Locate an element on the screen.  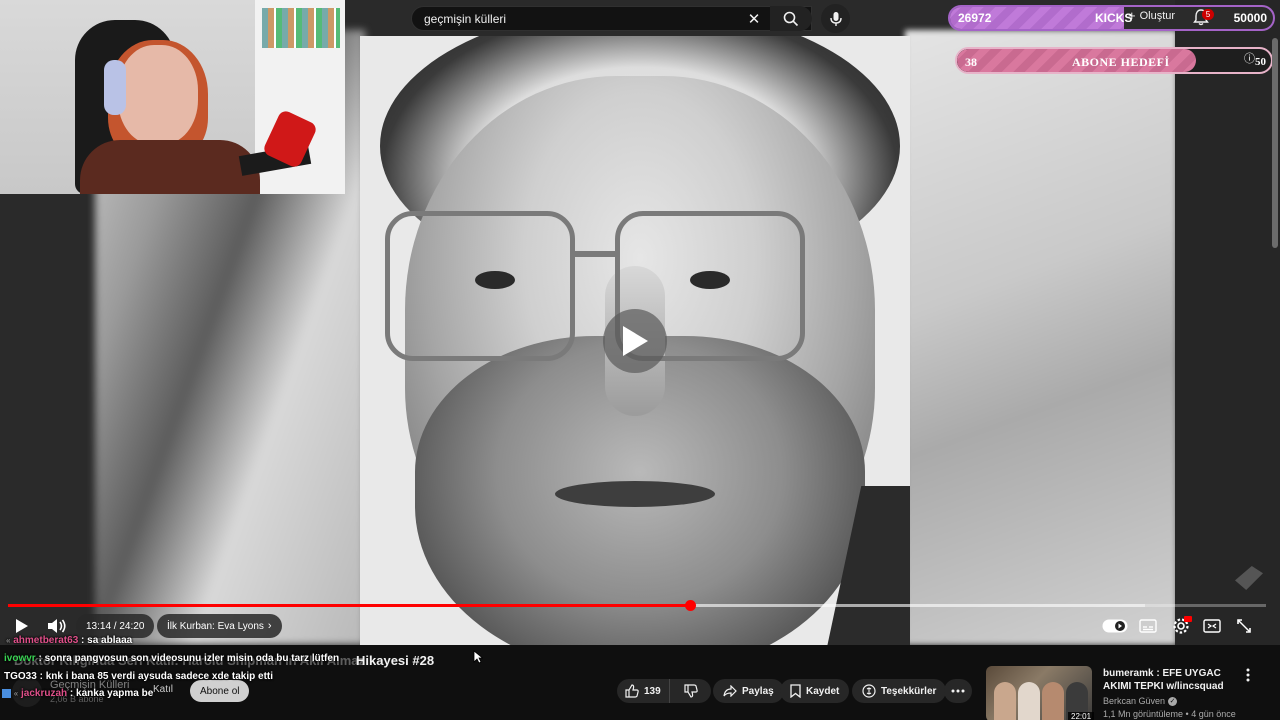
more-horizontal-icon is located at coordinates (958, 691).